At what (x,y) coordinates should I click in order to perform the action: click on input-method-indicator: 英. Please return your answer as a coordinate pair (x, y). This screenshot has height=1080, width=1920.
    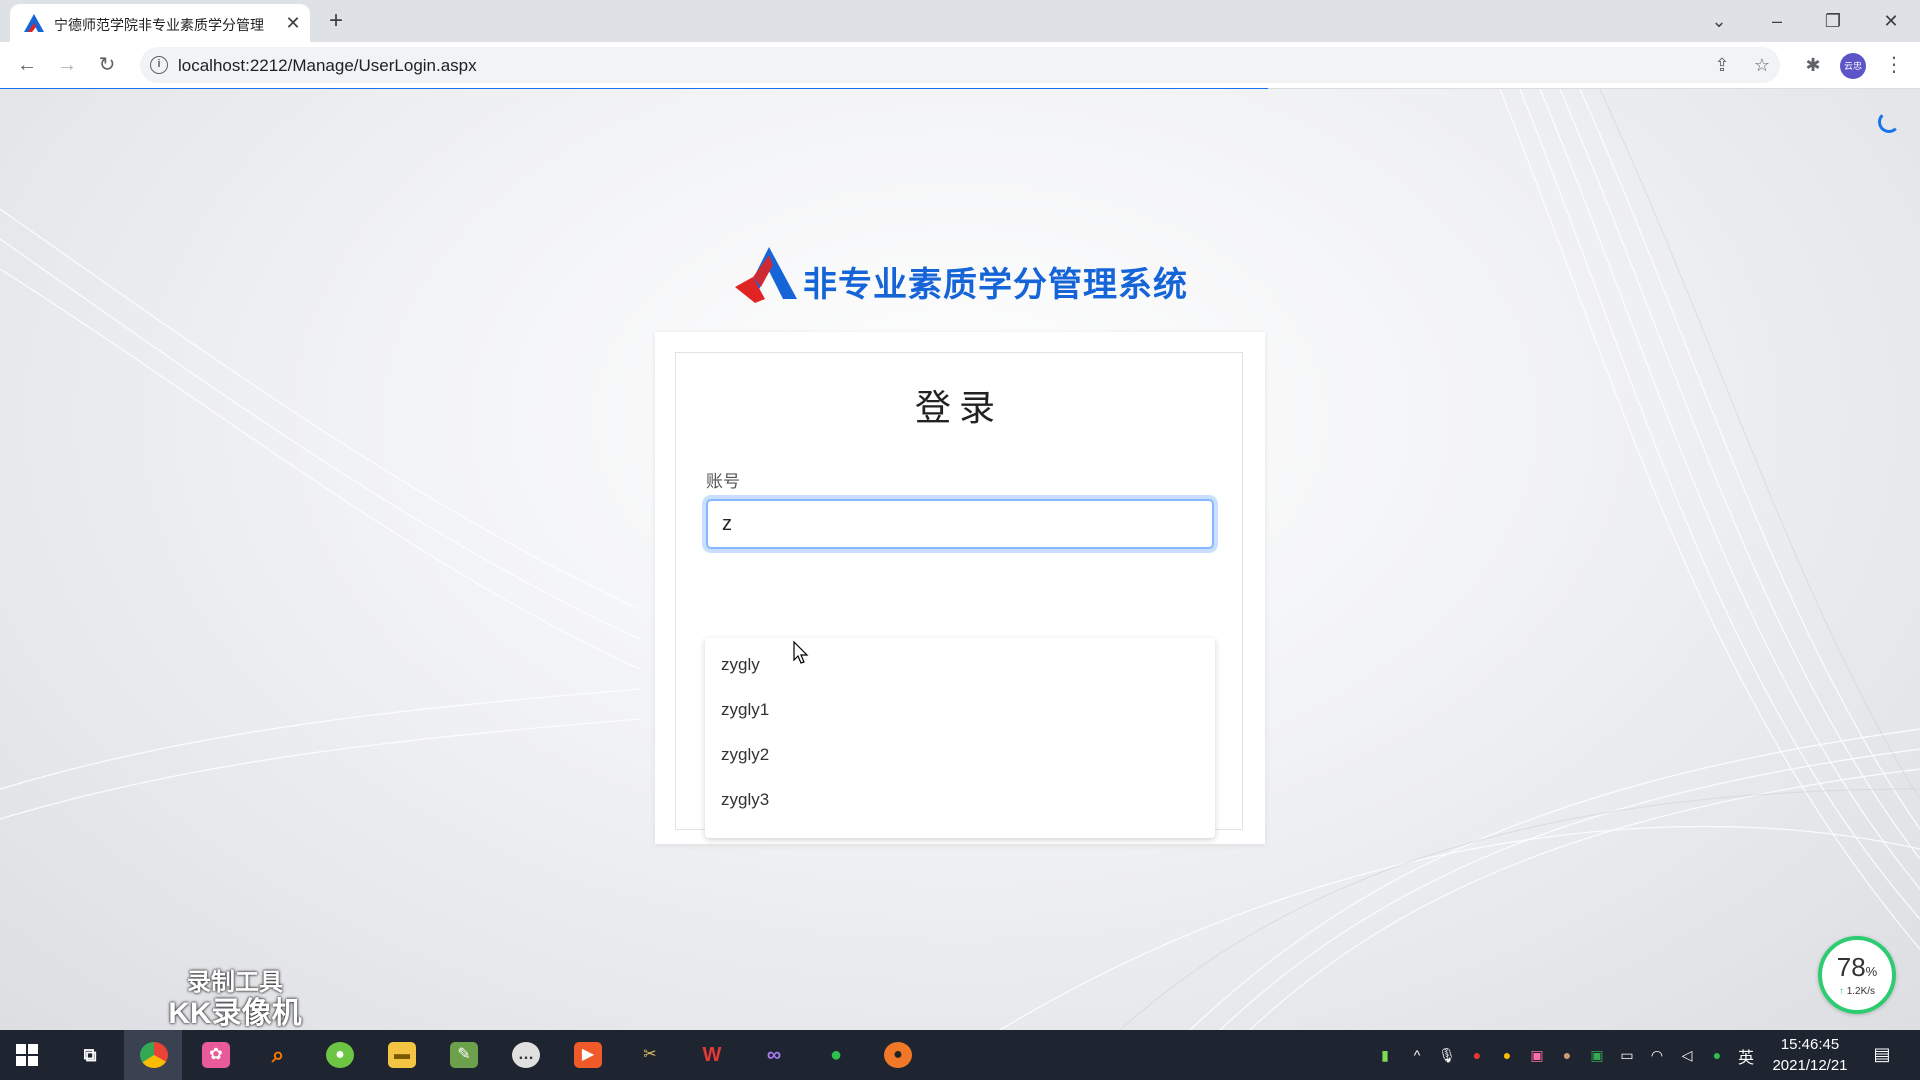
    Looking at the image, I should click on (1746, 1056).